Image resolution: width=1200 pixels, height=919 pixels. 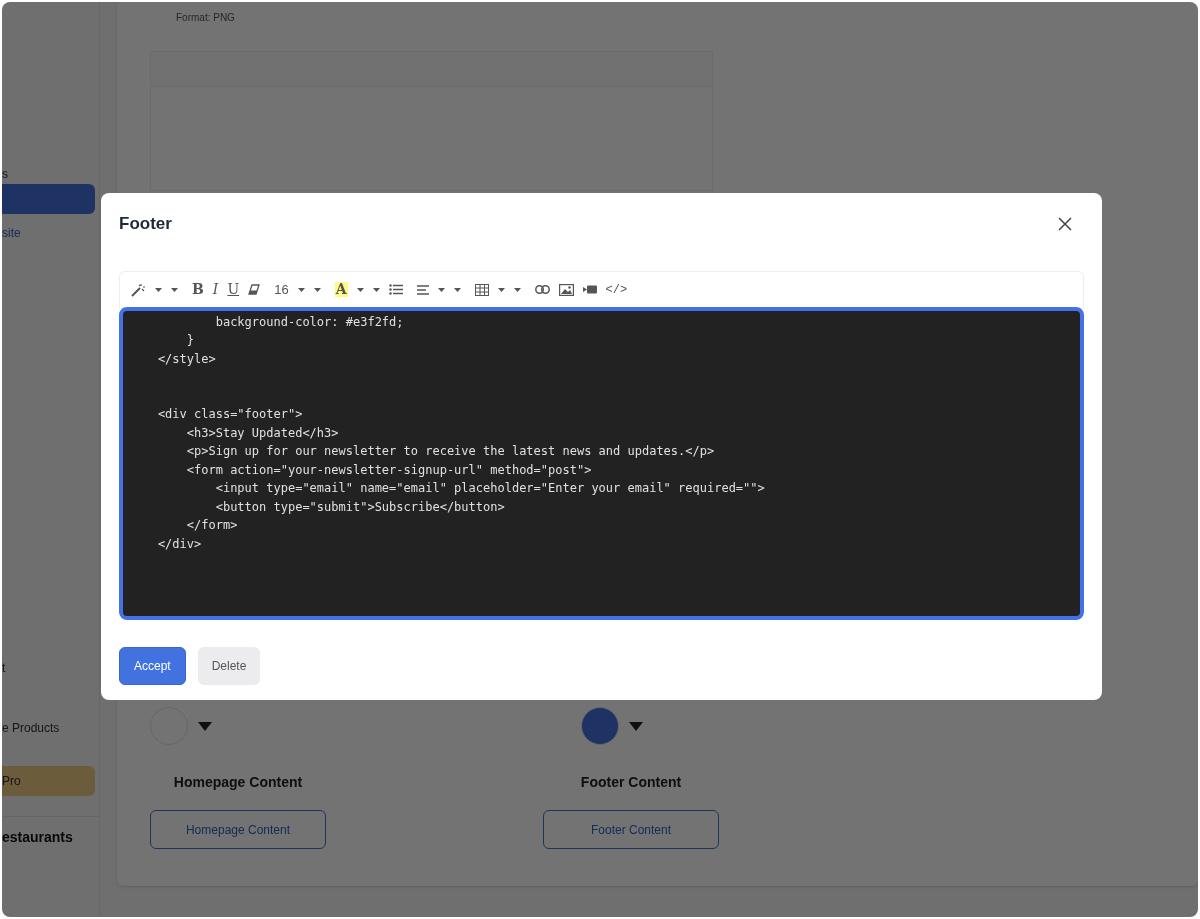 What do you see at coordinates (631, 829) in the screenshot?
I see `content-button: Footer Content` at bounding box center [631, 829].